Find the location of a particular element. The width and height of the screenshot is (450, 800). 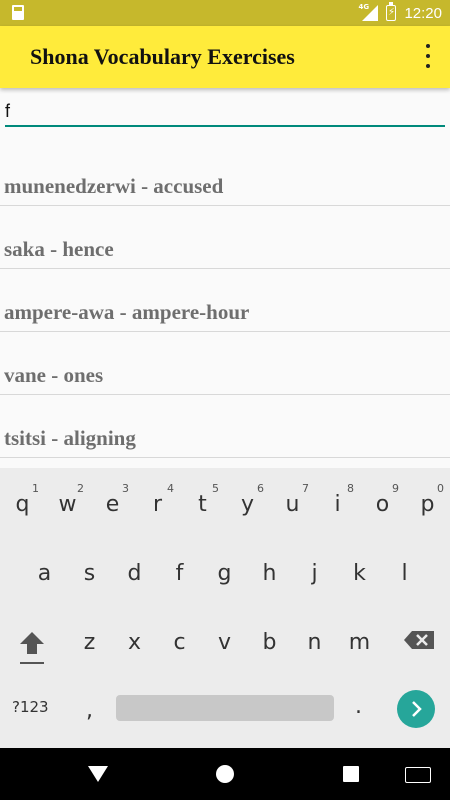

back-icon is located at coordinates (98, 775).